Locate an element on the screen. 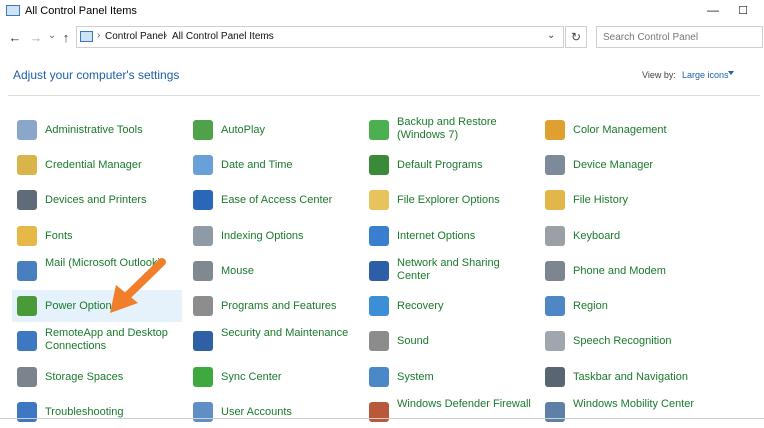  item-label: Phone and Modem is located at coordinates (619, 271).